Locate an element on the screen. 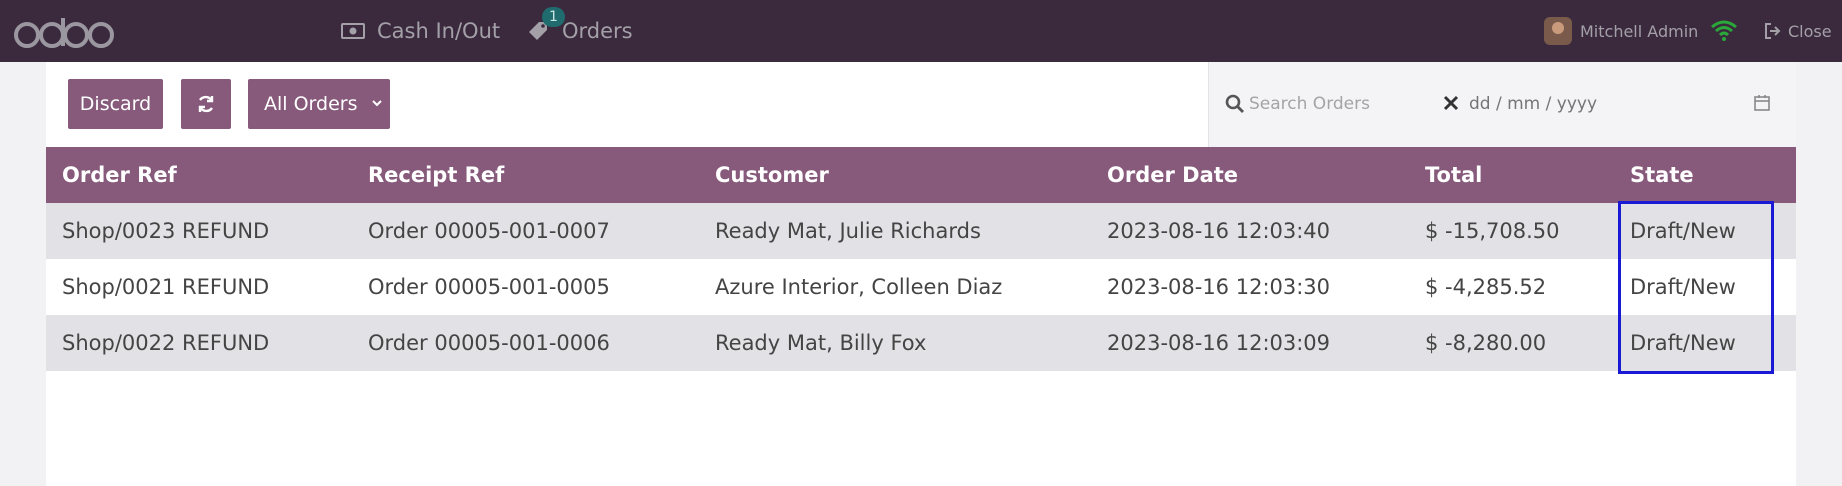 Image resolution: width=1842 pixels, height=486 pixels. user-name: Mitchell Admin is located at coordinates (1639, 31).